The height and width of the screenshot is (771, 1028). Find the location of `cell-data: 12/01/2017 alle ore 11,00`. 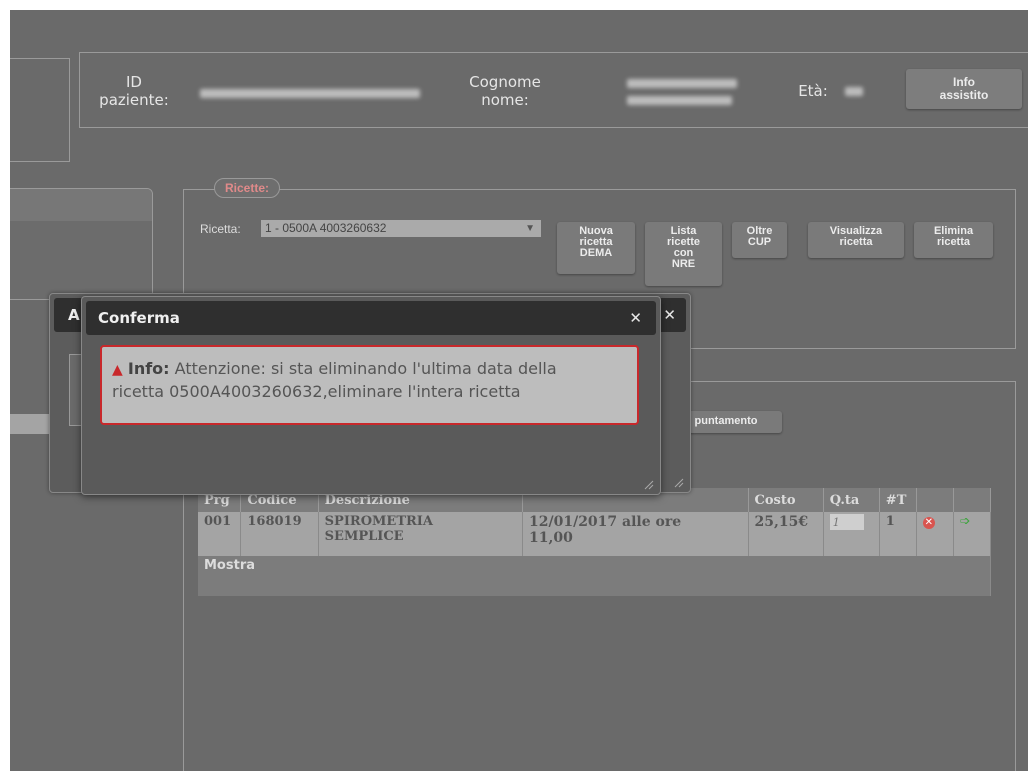

cell-data: 12/01/2017 alle ore 11,00 is located at coordinates (635, 534).